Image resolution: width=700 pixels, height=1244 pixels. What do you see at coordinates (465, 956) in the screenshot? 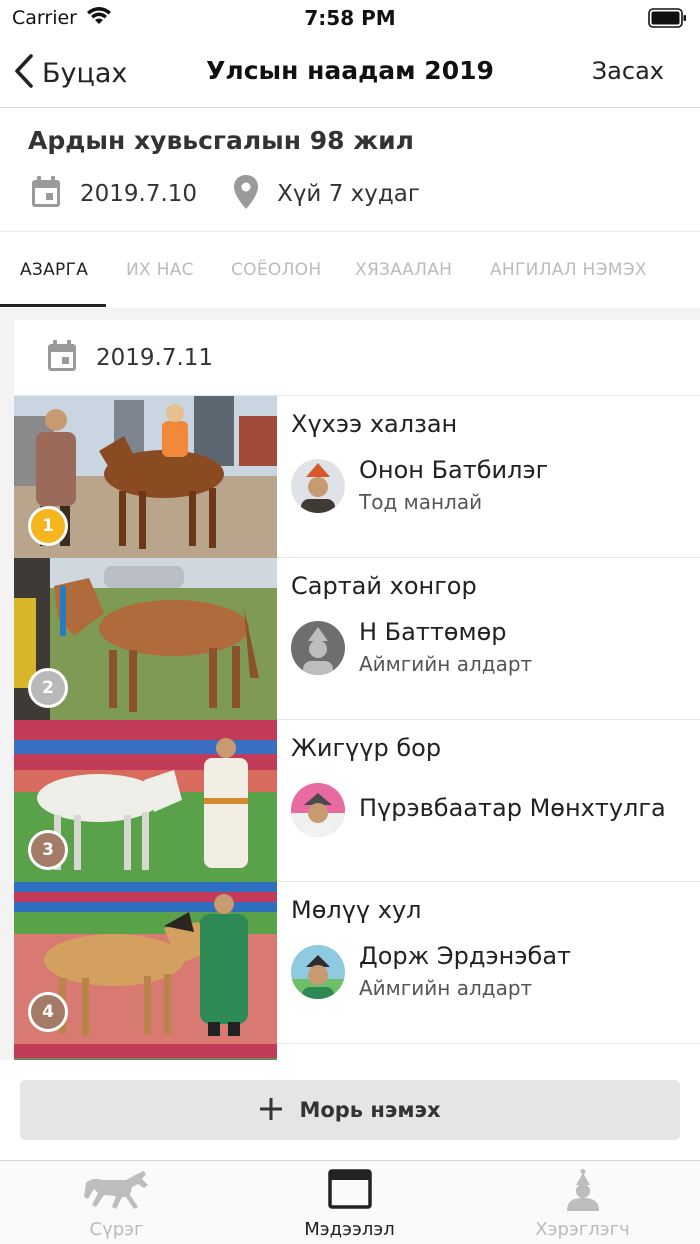
I see `jockey-name: Дорж Эрдэнэбат` at bounding box center [465, 956].